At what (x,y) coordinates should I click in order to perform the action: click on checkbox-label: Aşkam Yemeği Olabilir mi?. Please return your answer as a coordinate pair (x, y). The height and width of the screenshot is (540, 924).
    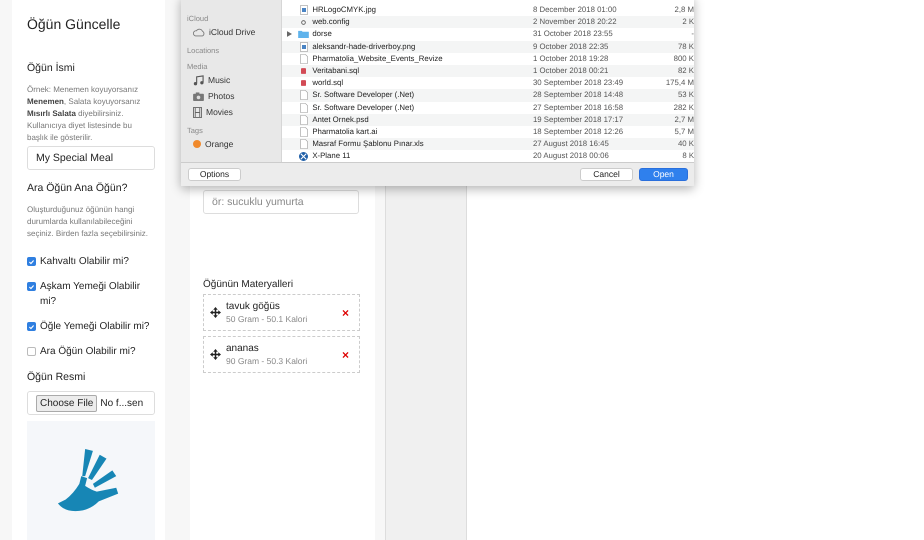
    Looking at the image, I should click on (91, 294).